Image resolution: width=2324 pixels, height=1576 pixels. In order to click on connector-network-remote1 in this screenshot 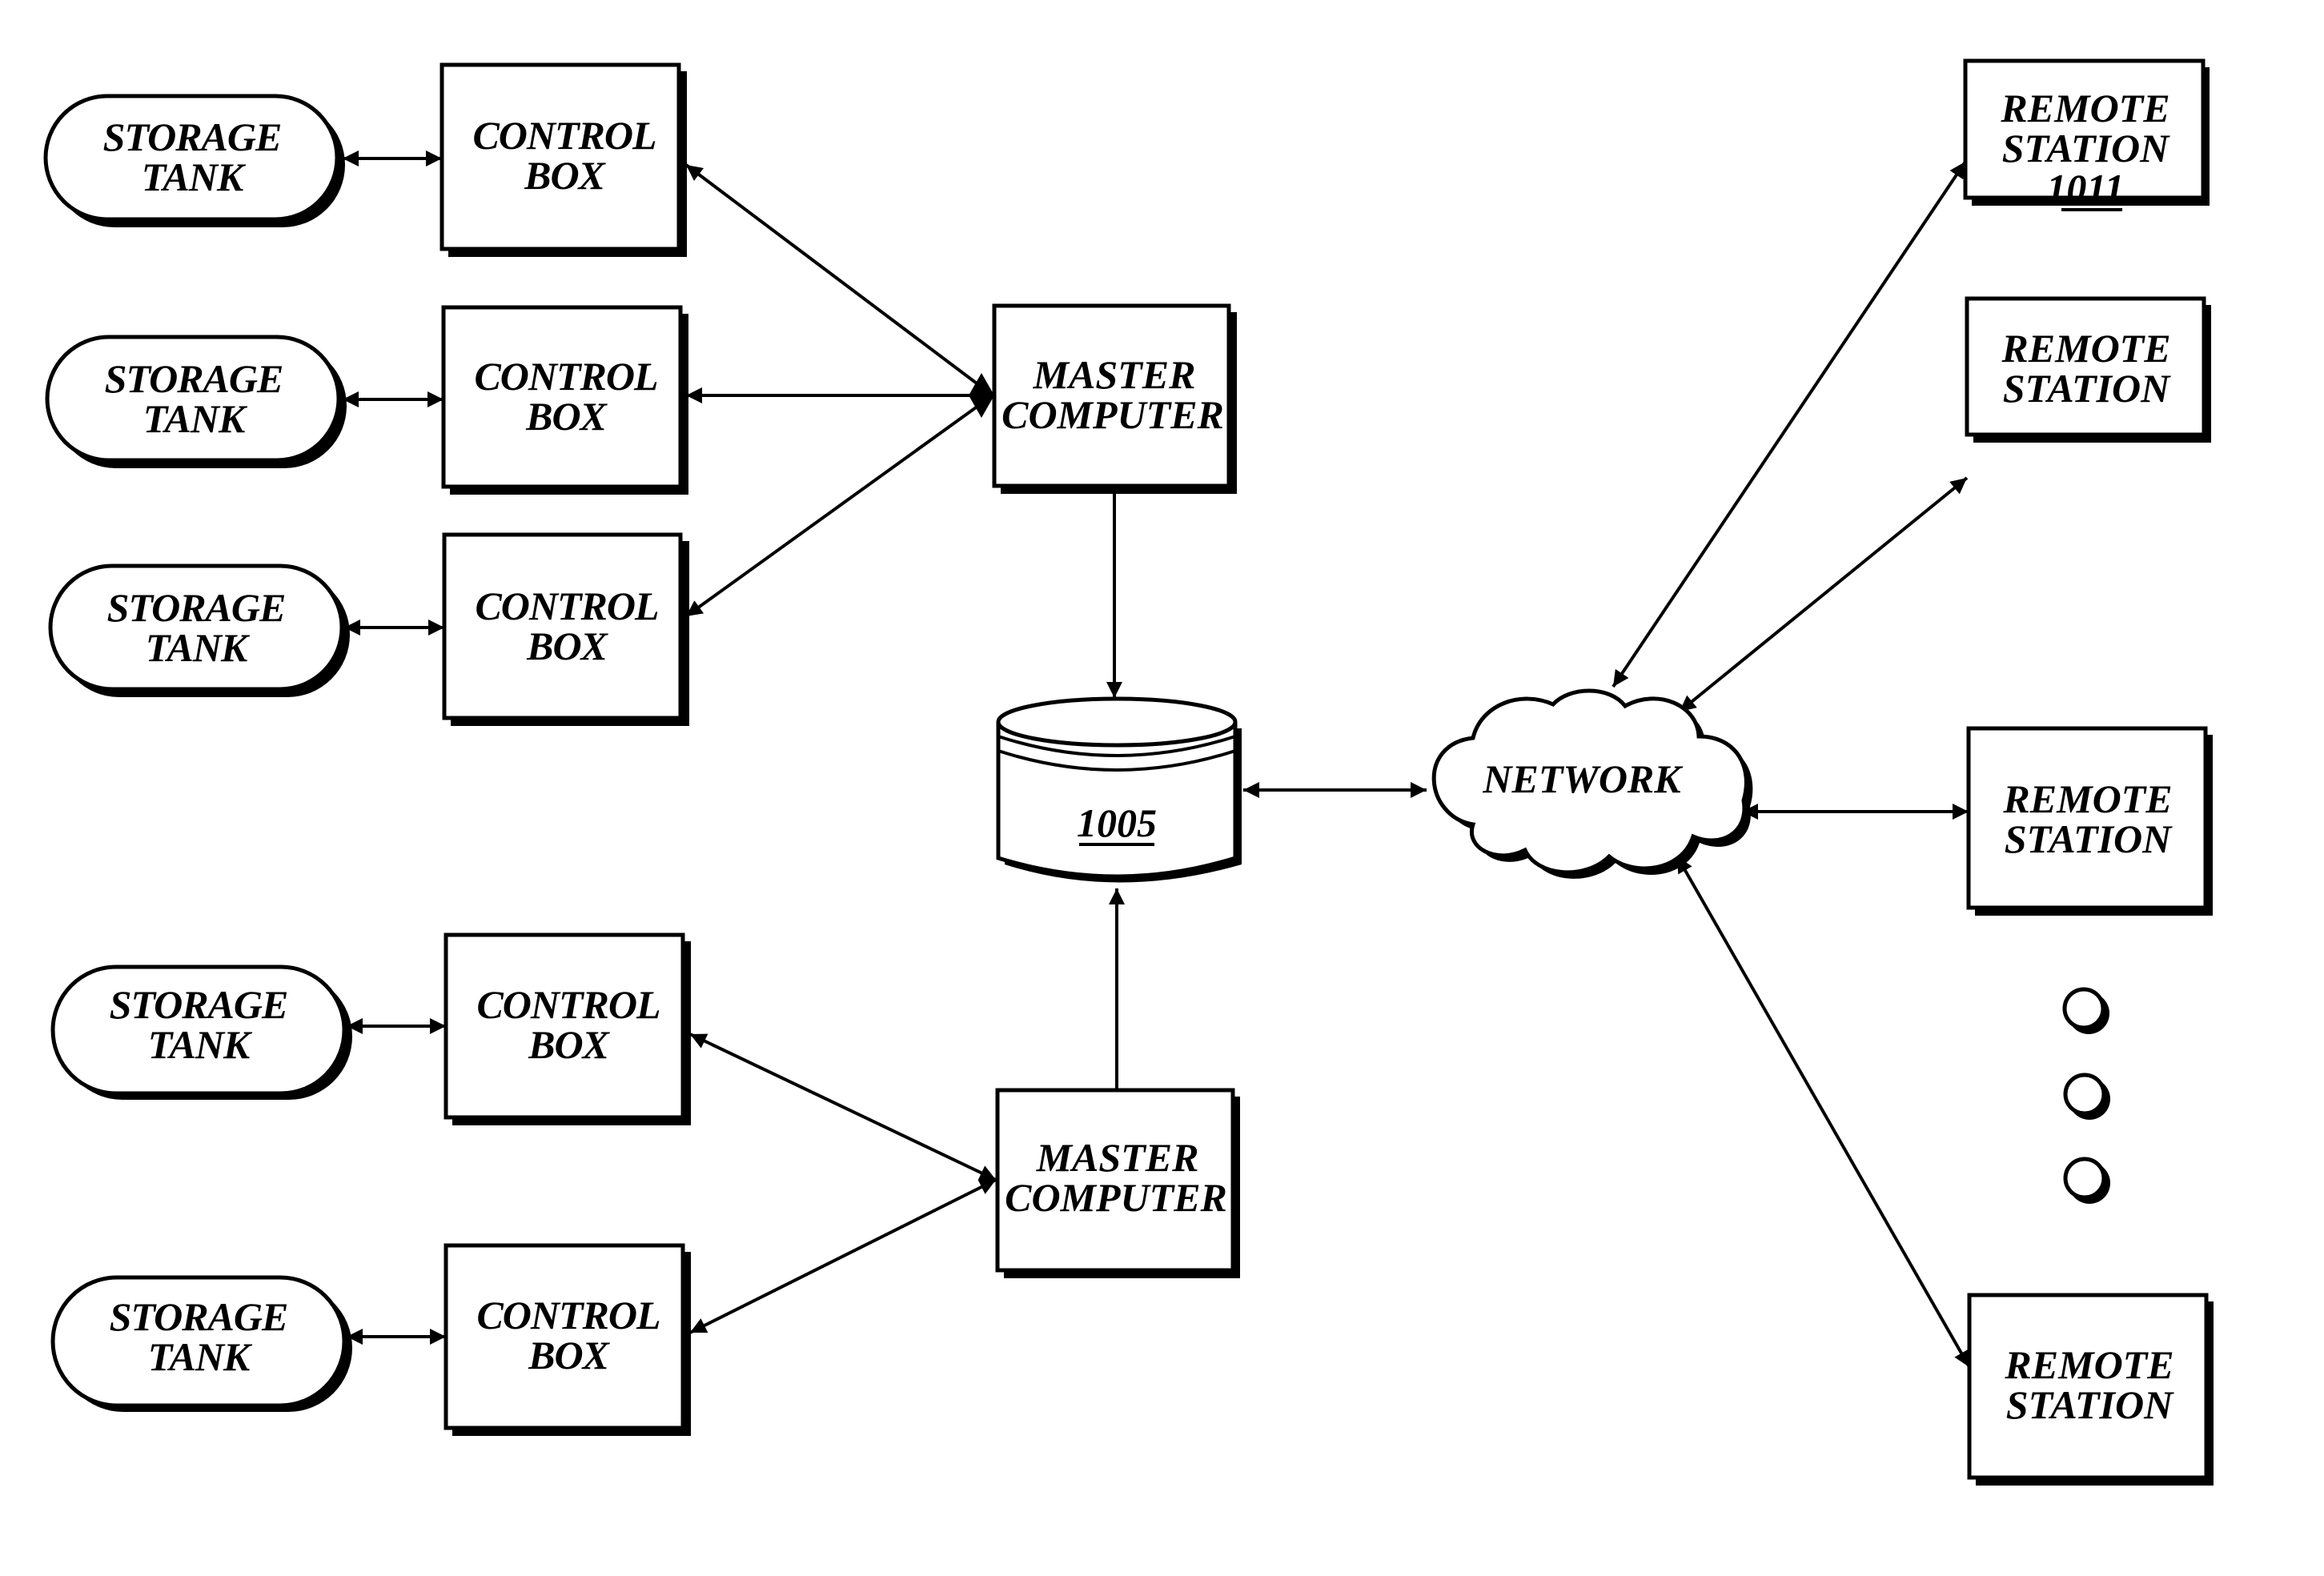, I will do `click(1789, 424)`.